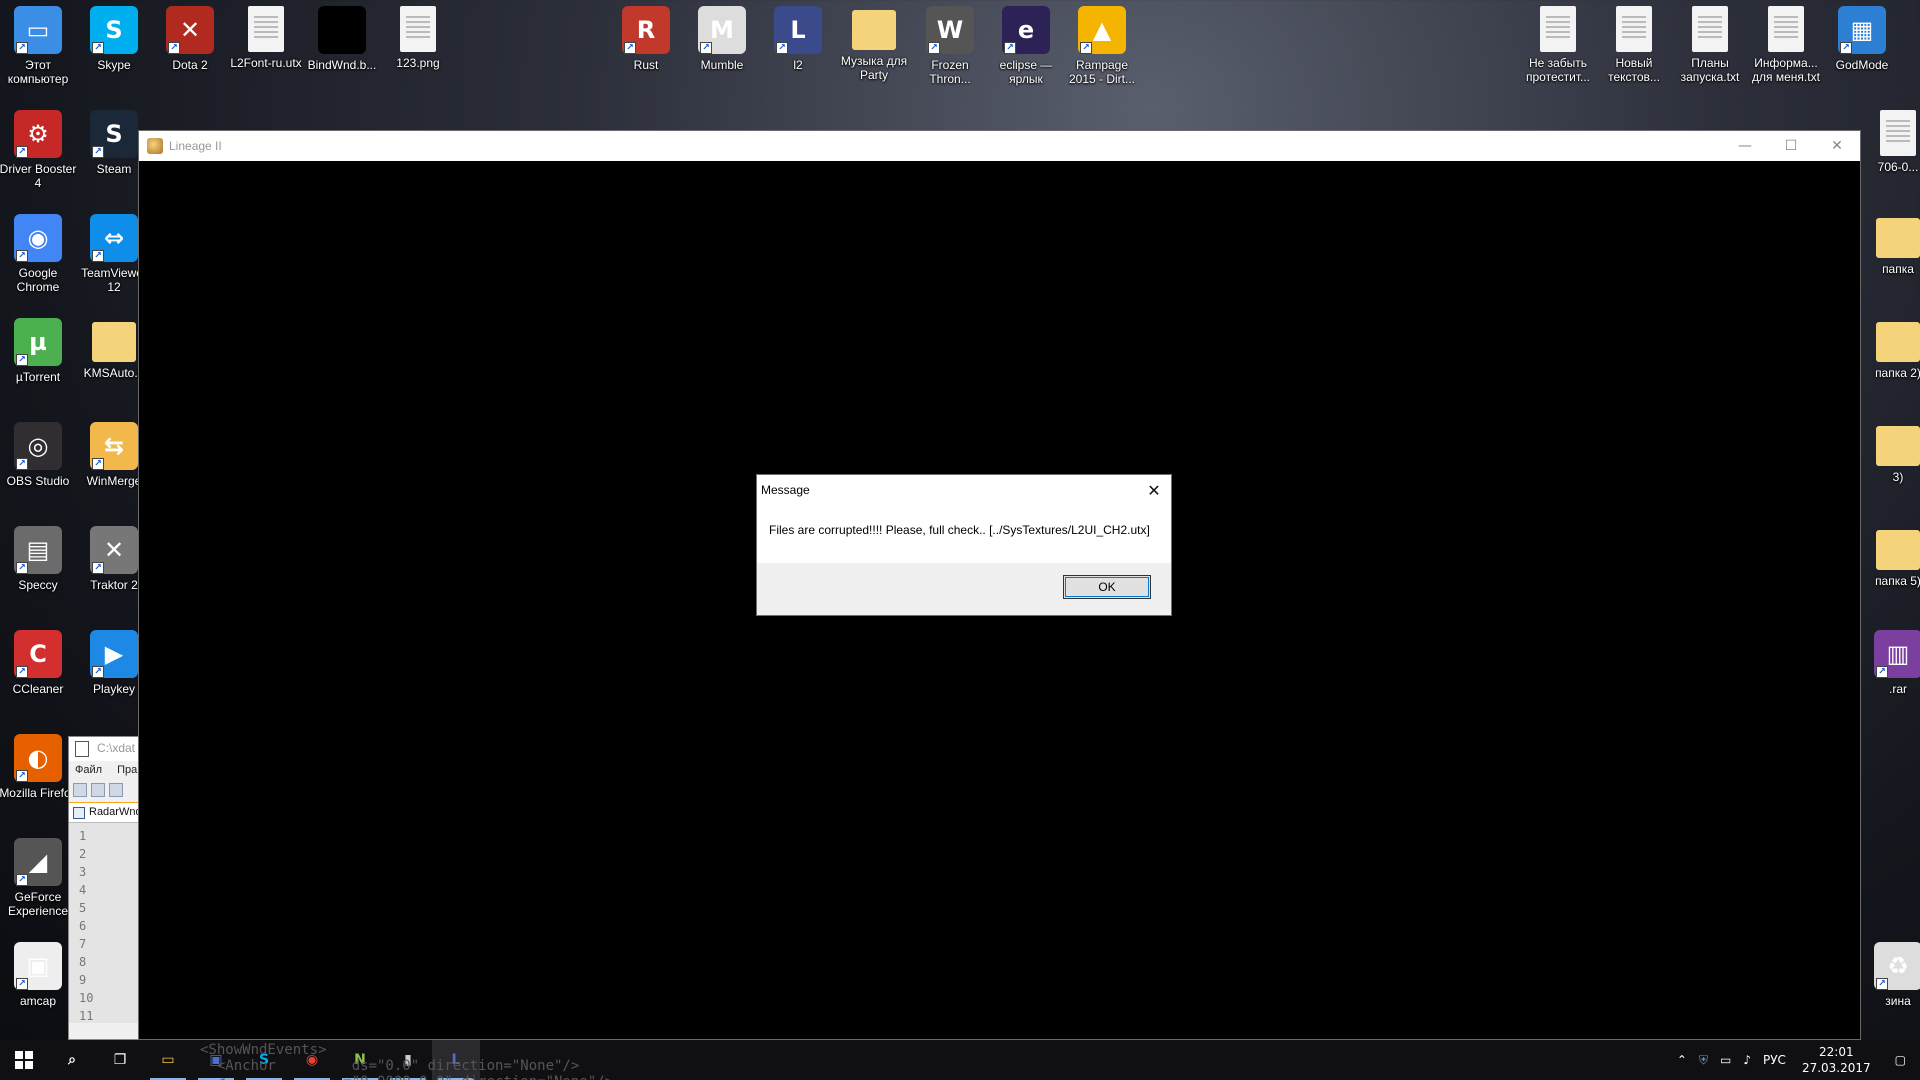 Image resolution: width=1920 pixels, height=1080 pixels. I want to click on volume-icon: ♪, so click(1747, 1060).